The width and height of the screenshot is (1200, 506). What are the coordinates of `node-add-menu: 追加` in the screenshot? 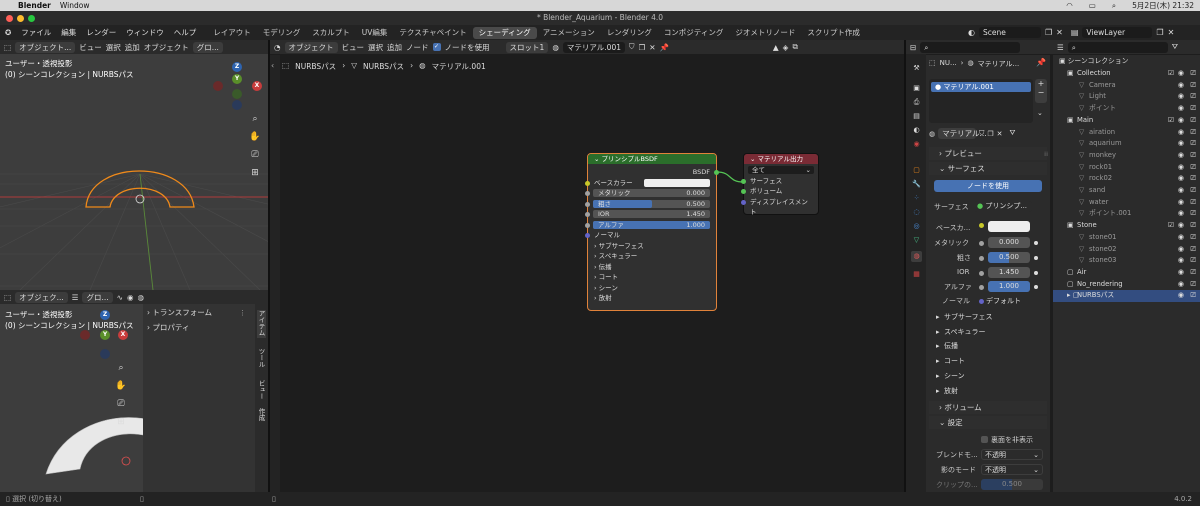 It's located at (394, 47).